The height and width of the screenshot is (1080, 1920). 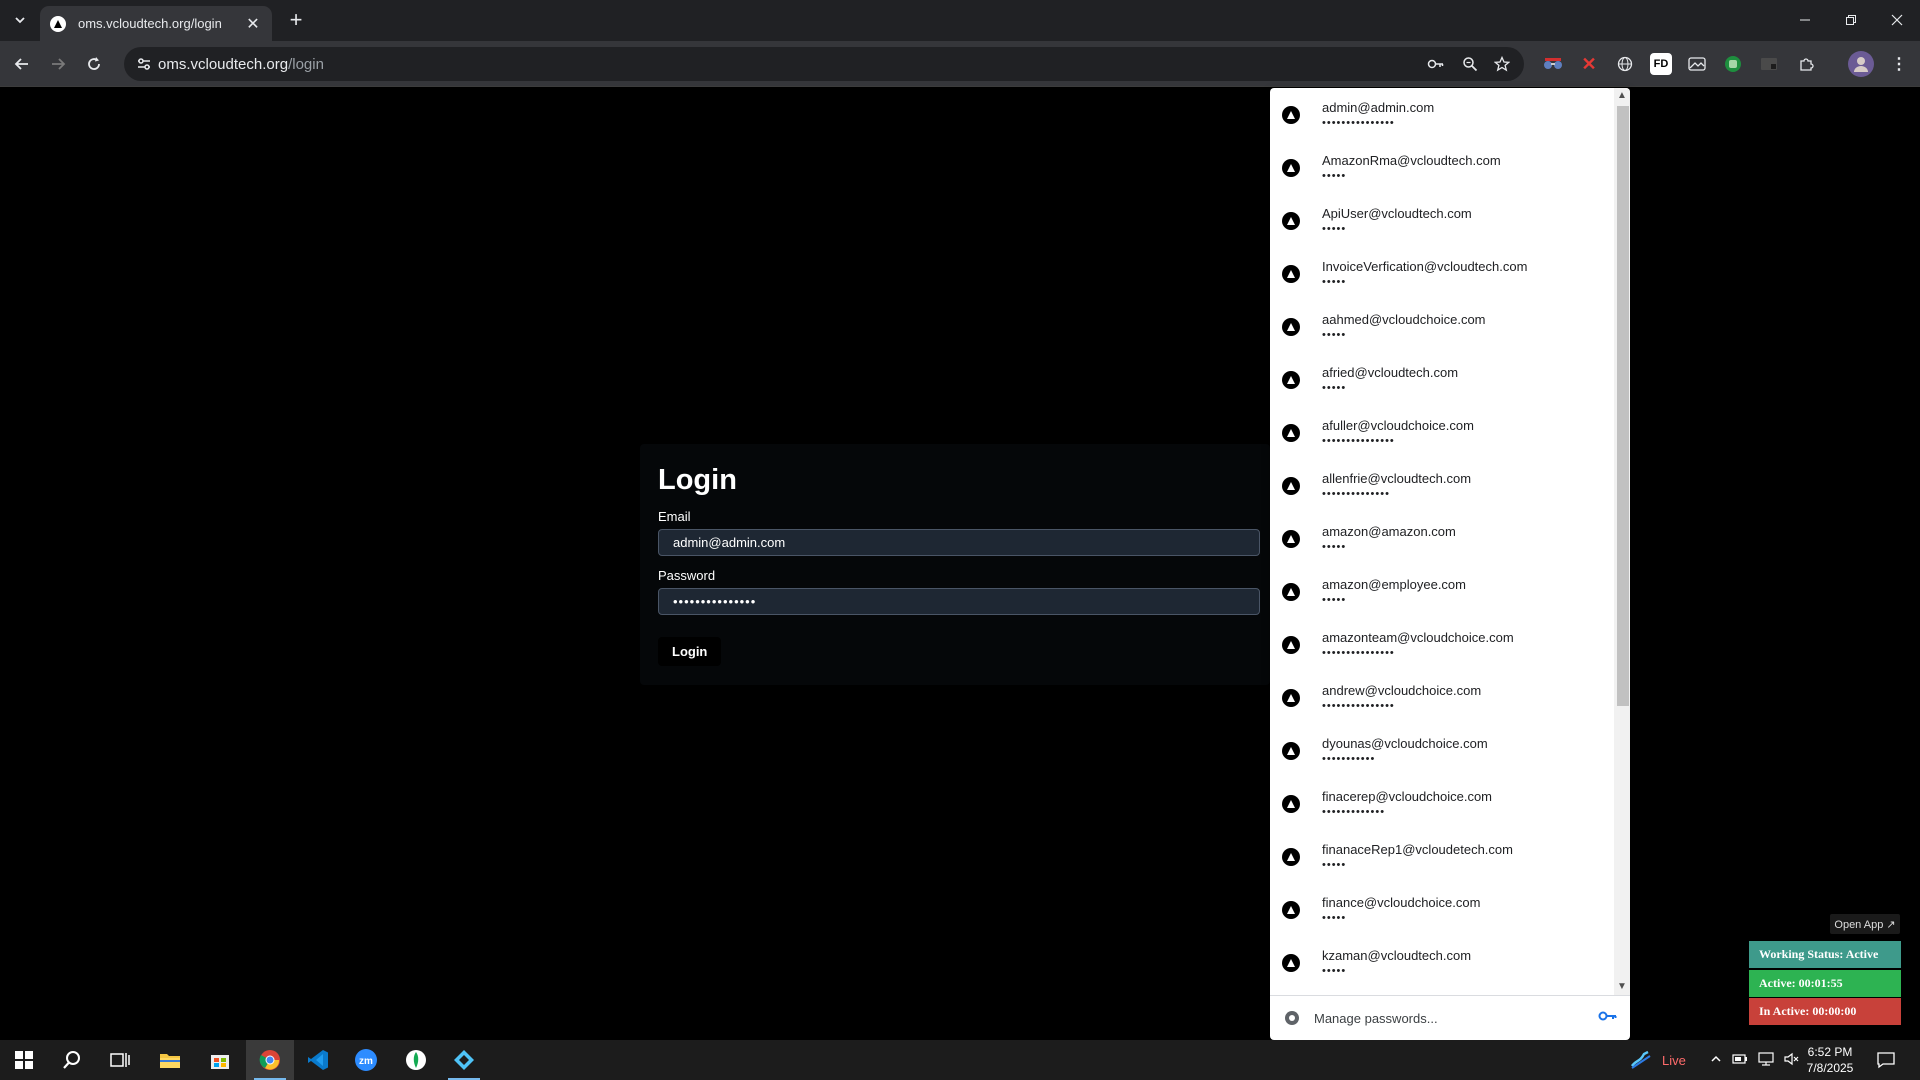 I want to click on task-view-icon, so click(x=120, y=1060).